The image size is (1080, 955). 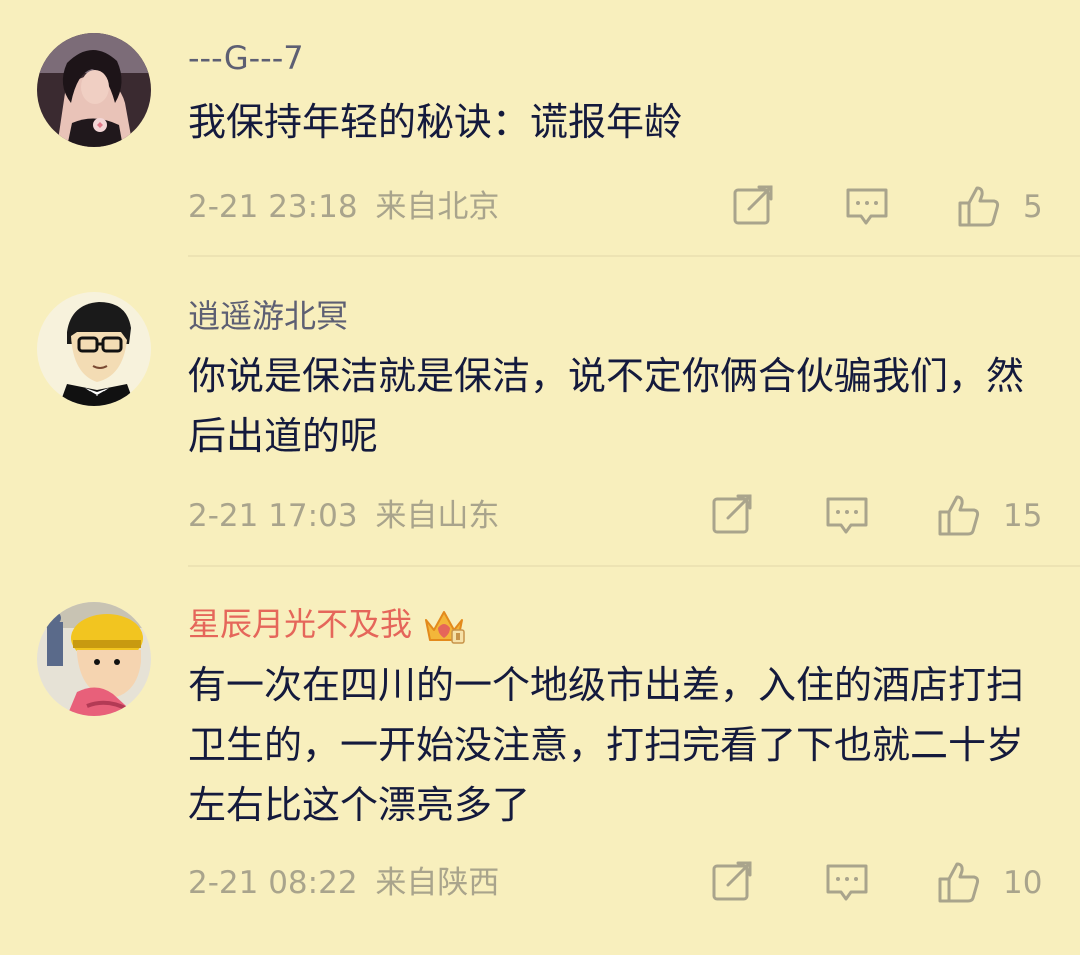 I want to click on username: 星辰月光不及我, so click(x=327, y=625).